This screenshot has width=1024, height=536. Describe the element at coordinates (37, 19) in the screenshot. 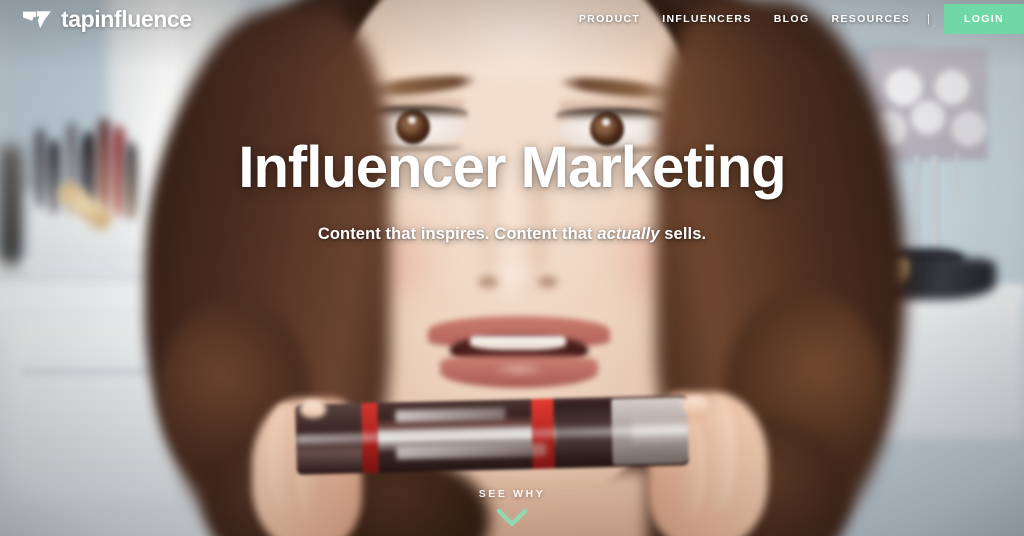

I see `tapinfluence-mark-icon` at that location.